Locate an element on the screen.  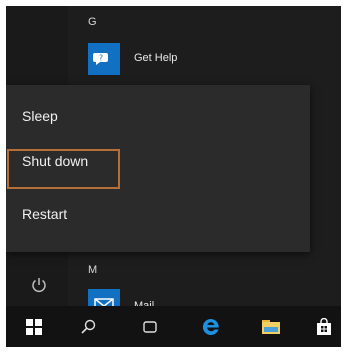
edge-icon is located at coordinates (210, 326).